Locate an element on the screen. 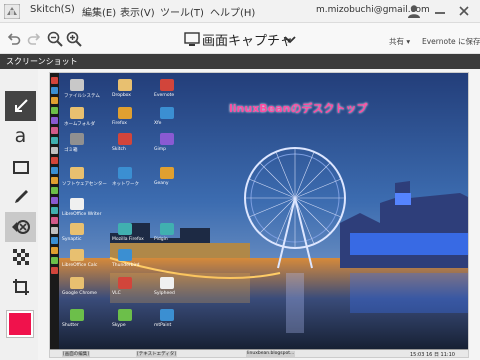 Image resolution: width=480 pixels, height=360 pixels. rectangle-icon is located at coordinates (20, 167).